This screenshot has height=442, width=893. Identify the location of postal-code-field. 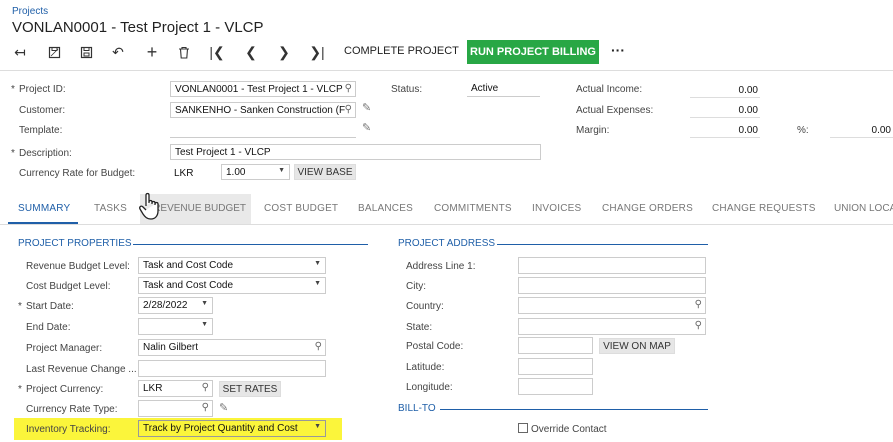
(555, 345).